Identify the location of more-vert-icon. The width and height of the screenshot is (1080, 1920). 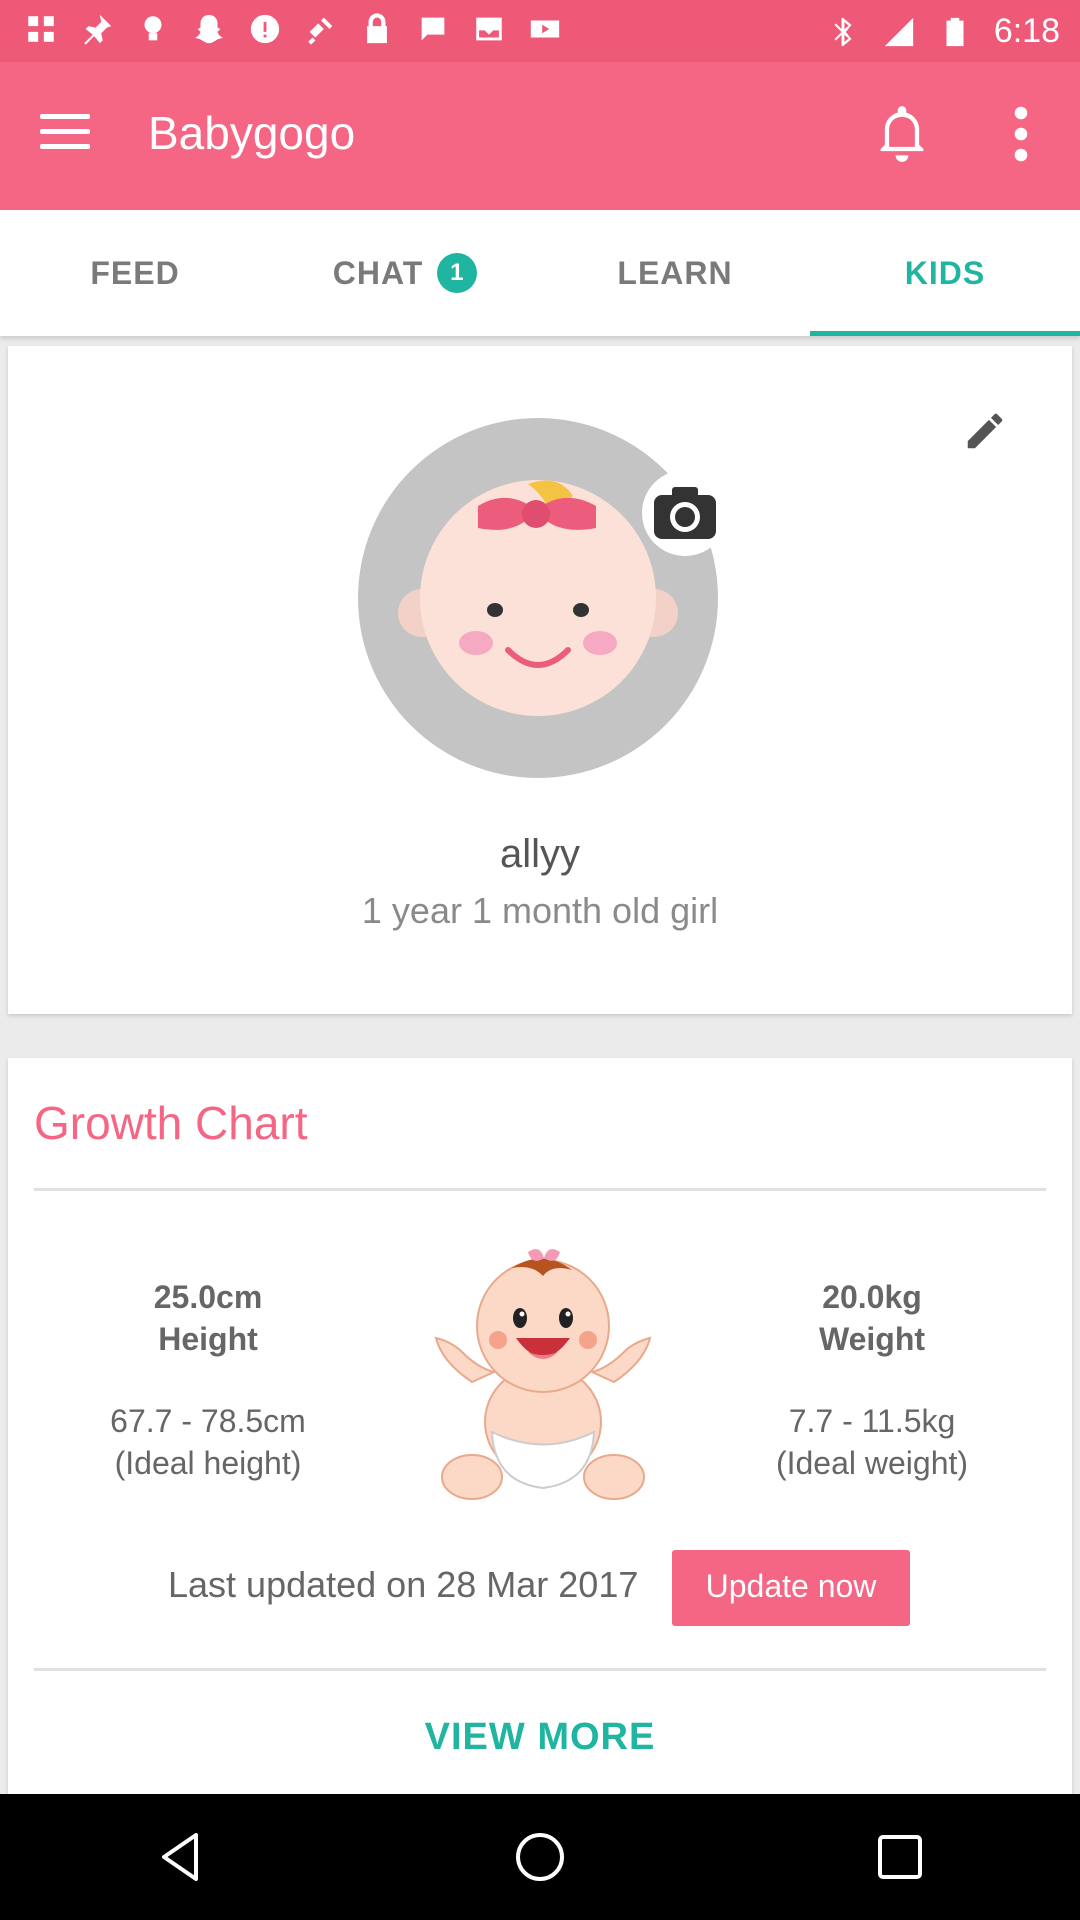
(1021, 134).